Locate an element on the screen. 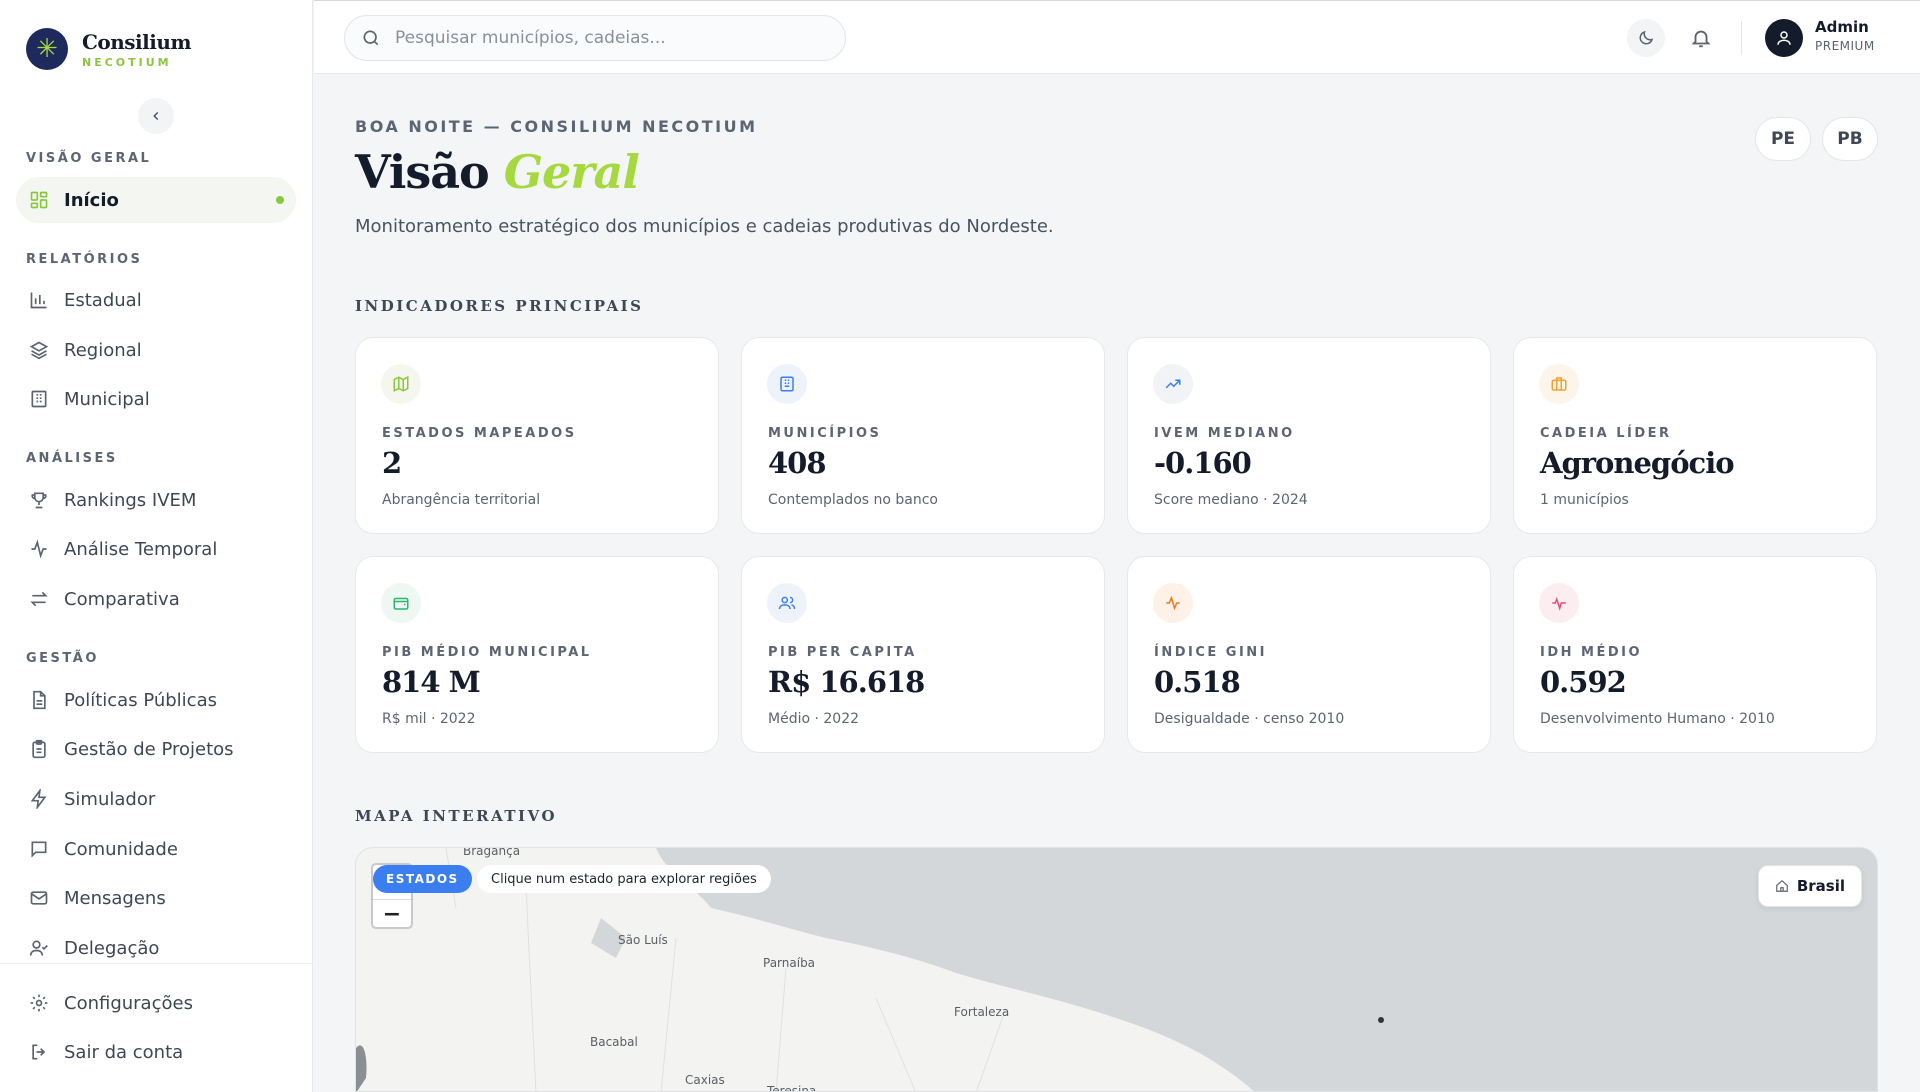 The width and height of the screenshot is (1920, 1092). theme-toggle-button is located at coordinates (1646, 38).